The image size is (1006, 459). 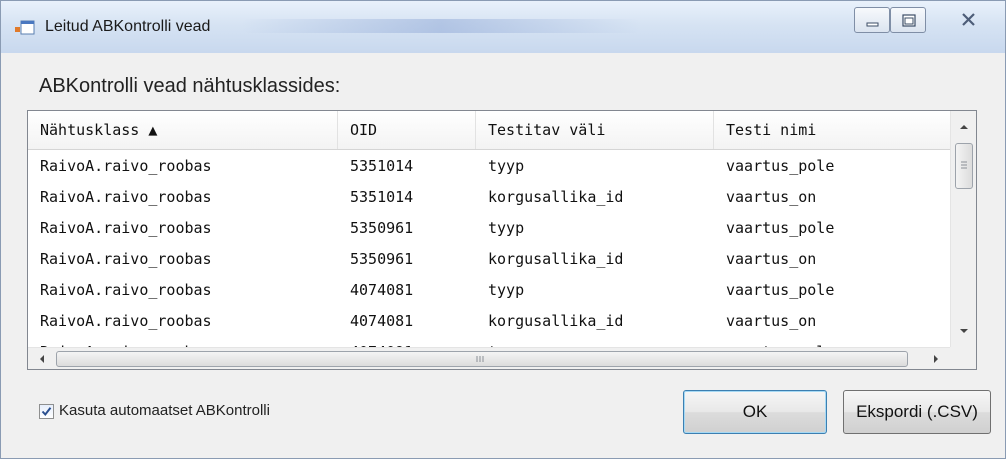 I want to click on scroll-down-arrow-icon, so click(x=964, y=331).